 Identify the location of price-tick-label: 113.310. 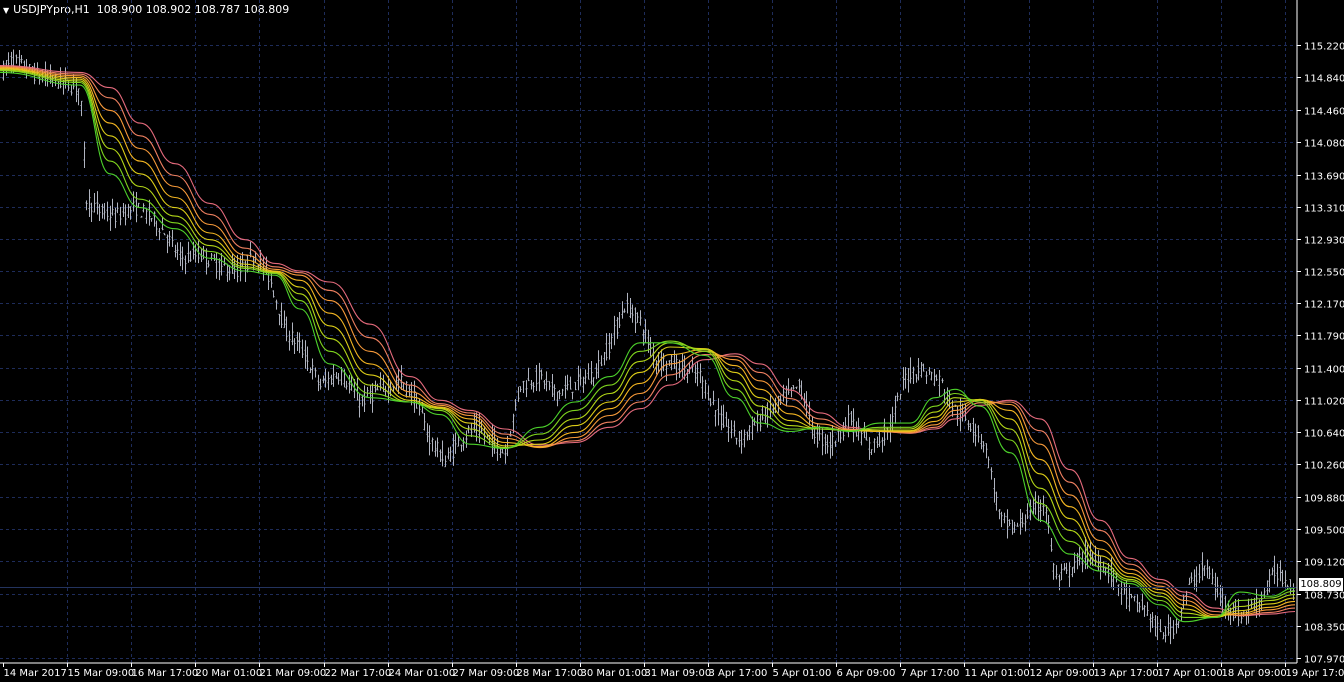
(1324, 209).